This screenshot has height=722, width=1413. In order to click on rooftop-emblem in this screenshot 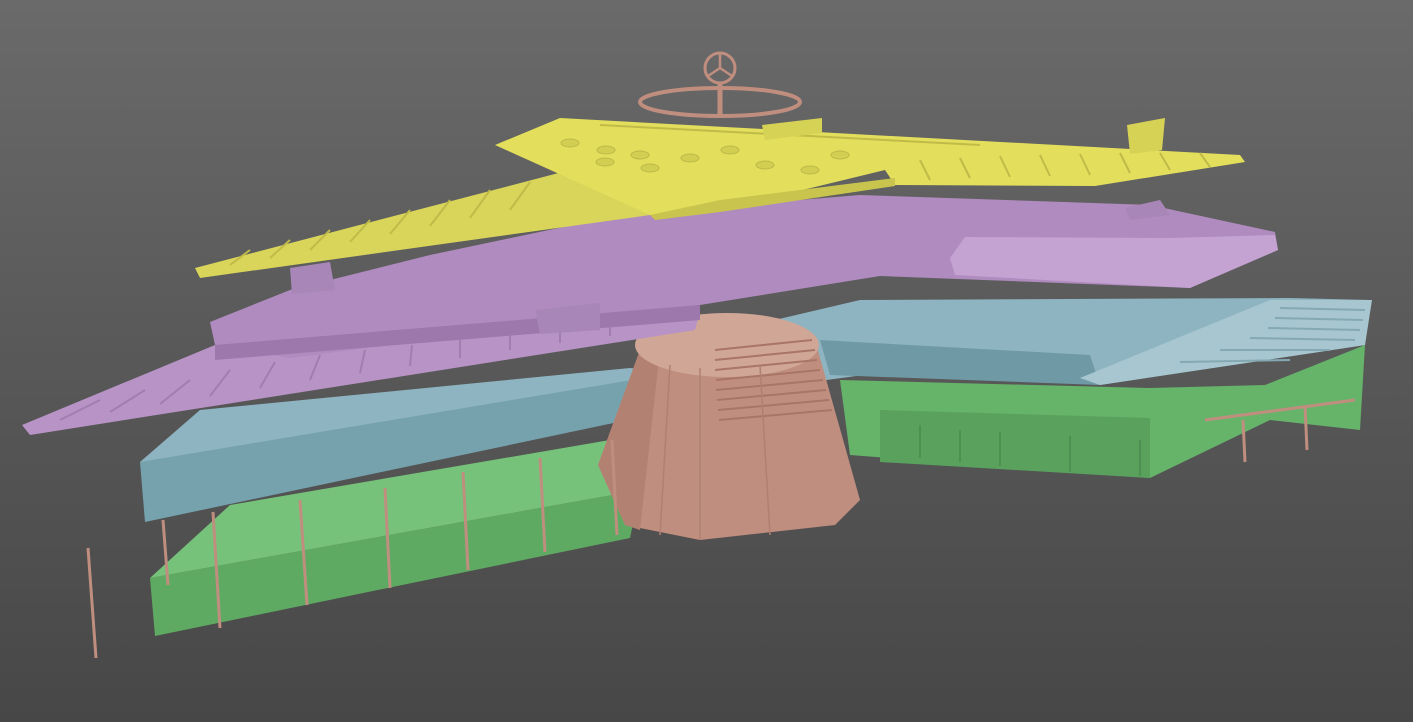, I will do `click(720, 84)`.